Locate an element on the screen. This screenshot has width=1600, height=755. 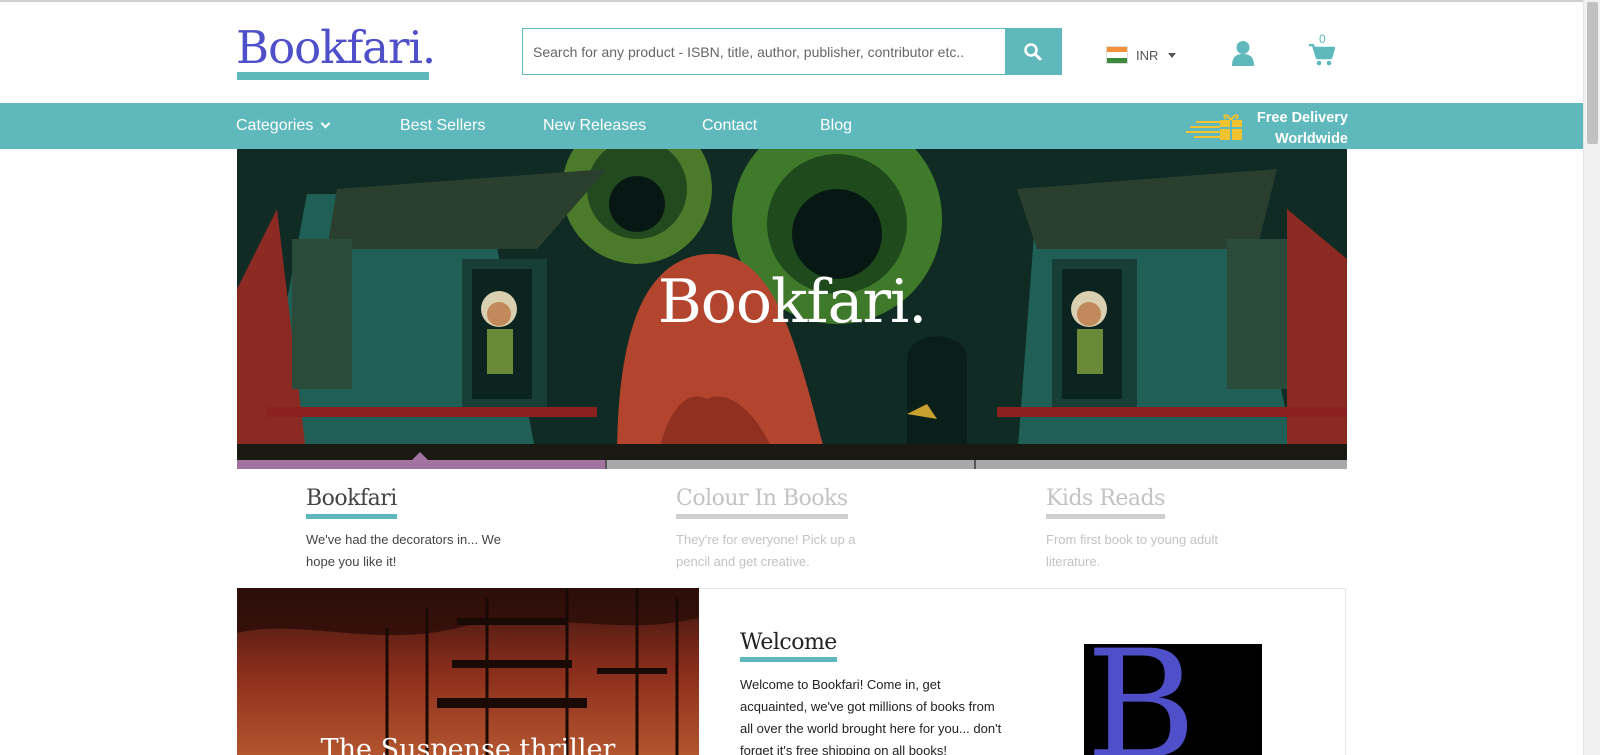
delivery-gift-icon is located at coordinates (1214, 127).